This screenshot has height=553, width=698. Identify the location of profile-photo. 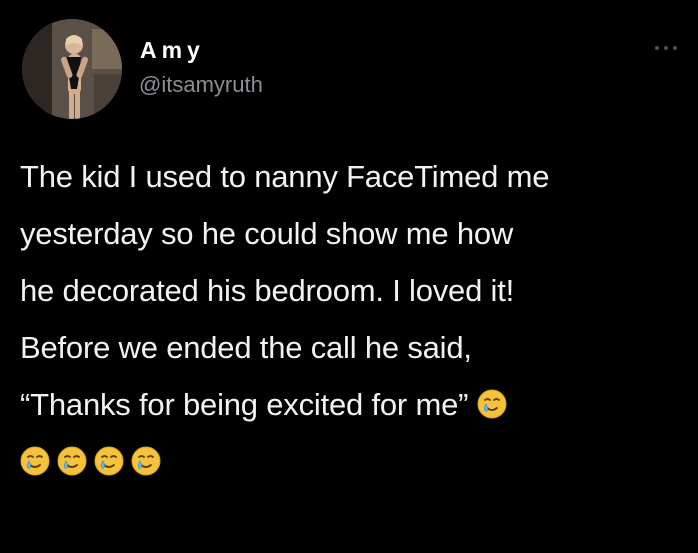
(72, 69).